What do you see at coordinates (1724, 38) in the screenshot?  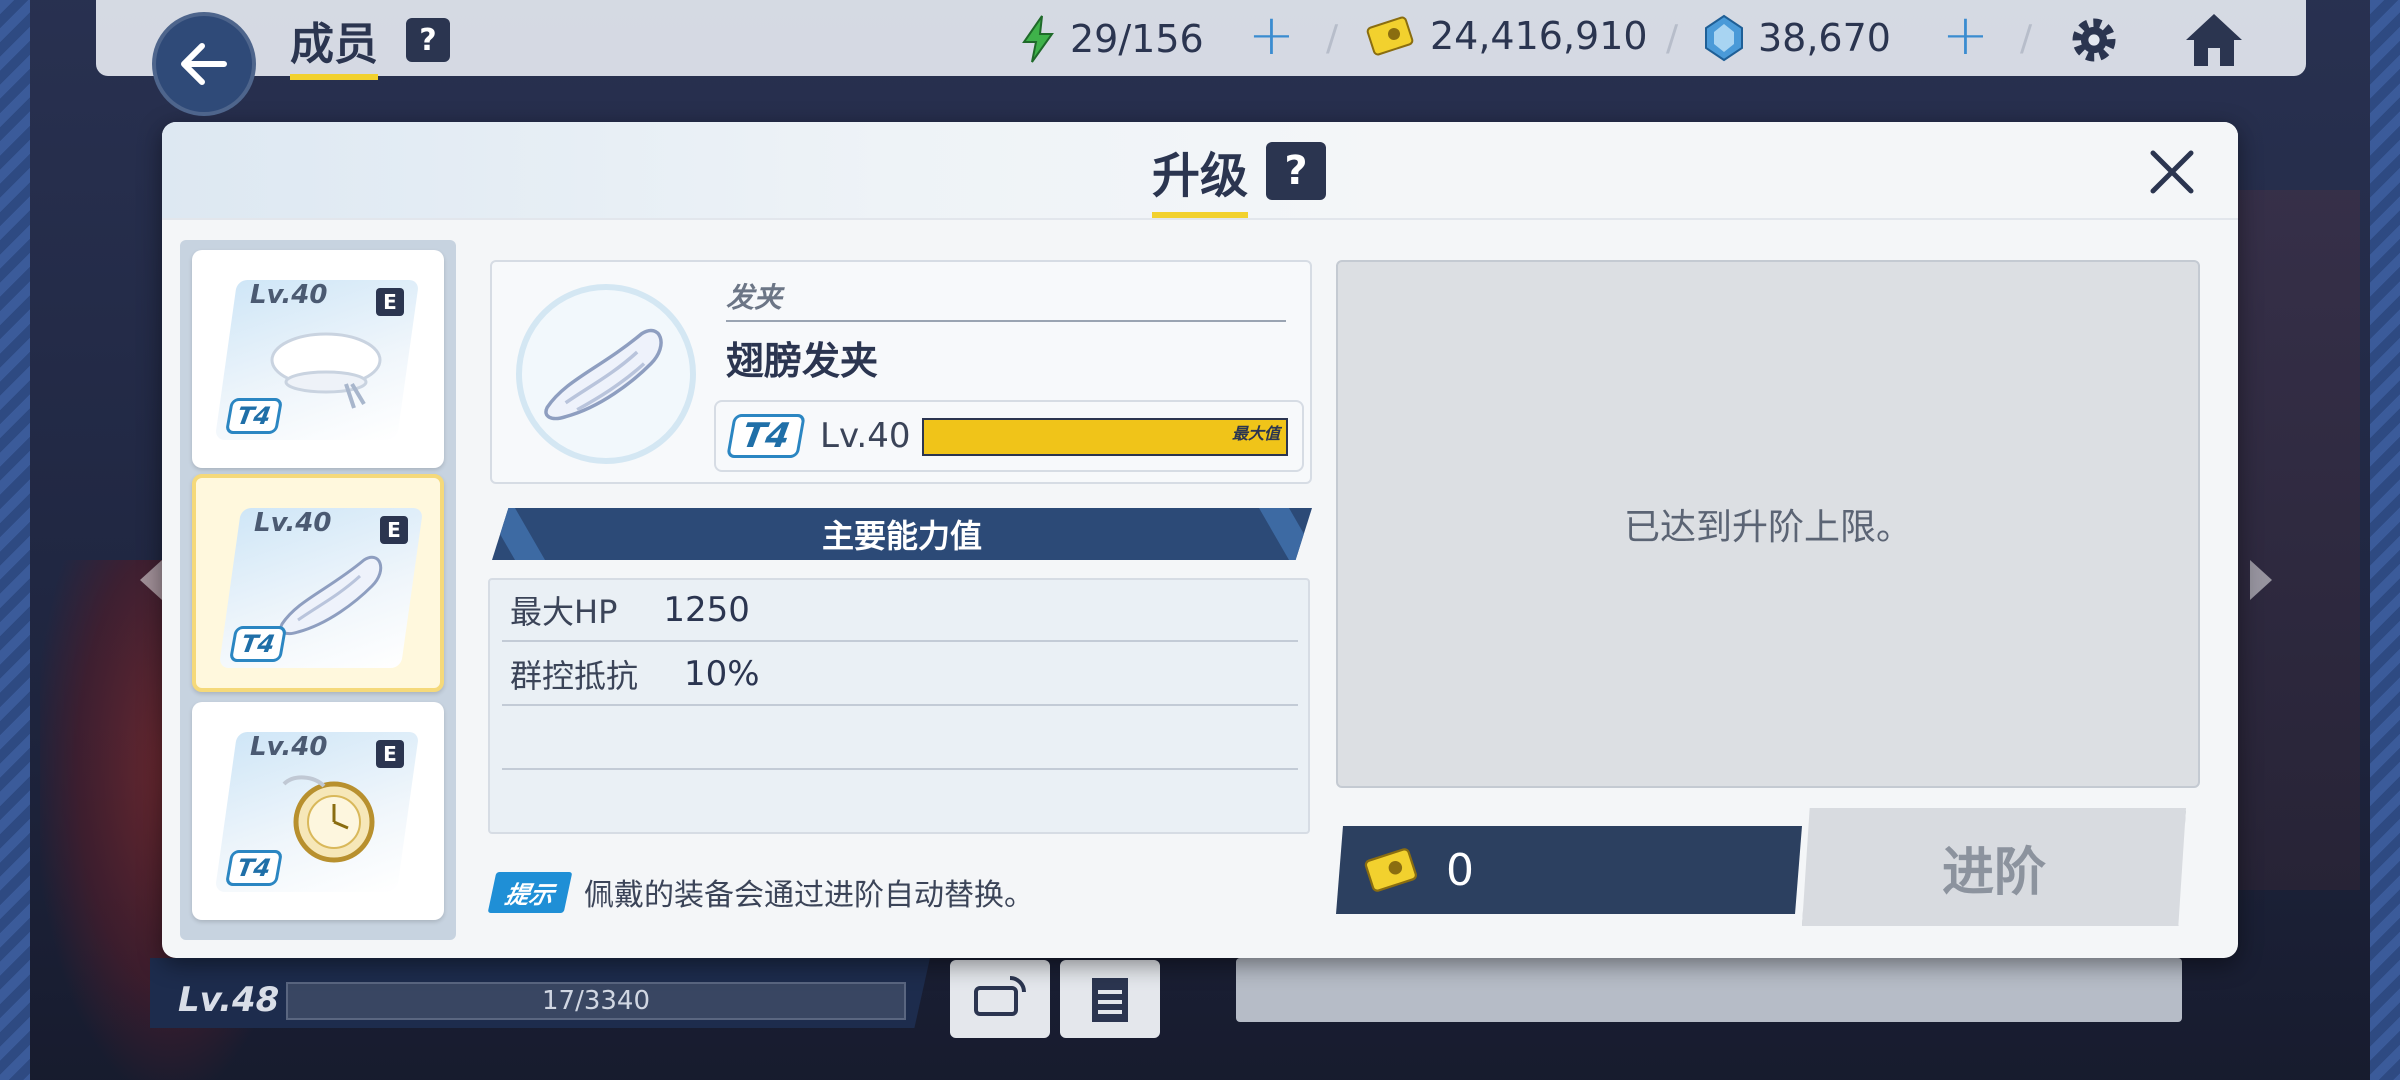 I see `gem-icon` at bounding box center [1724, 38].